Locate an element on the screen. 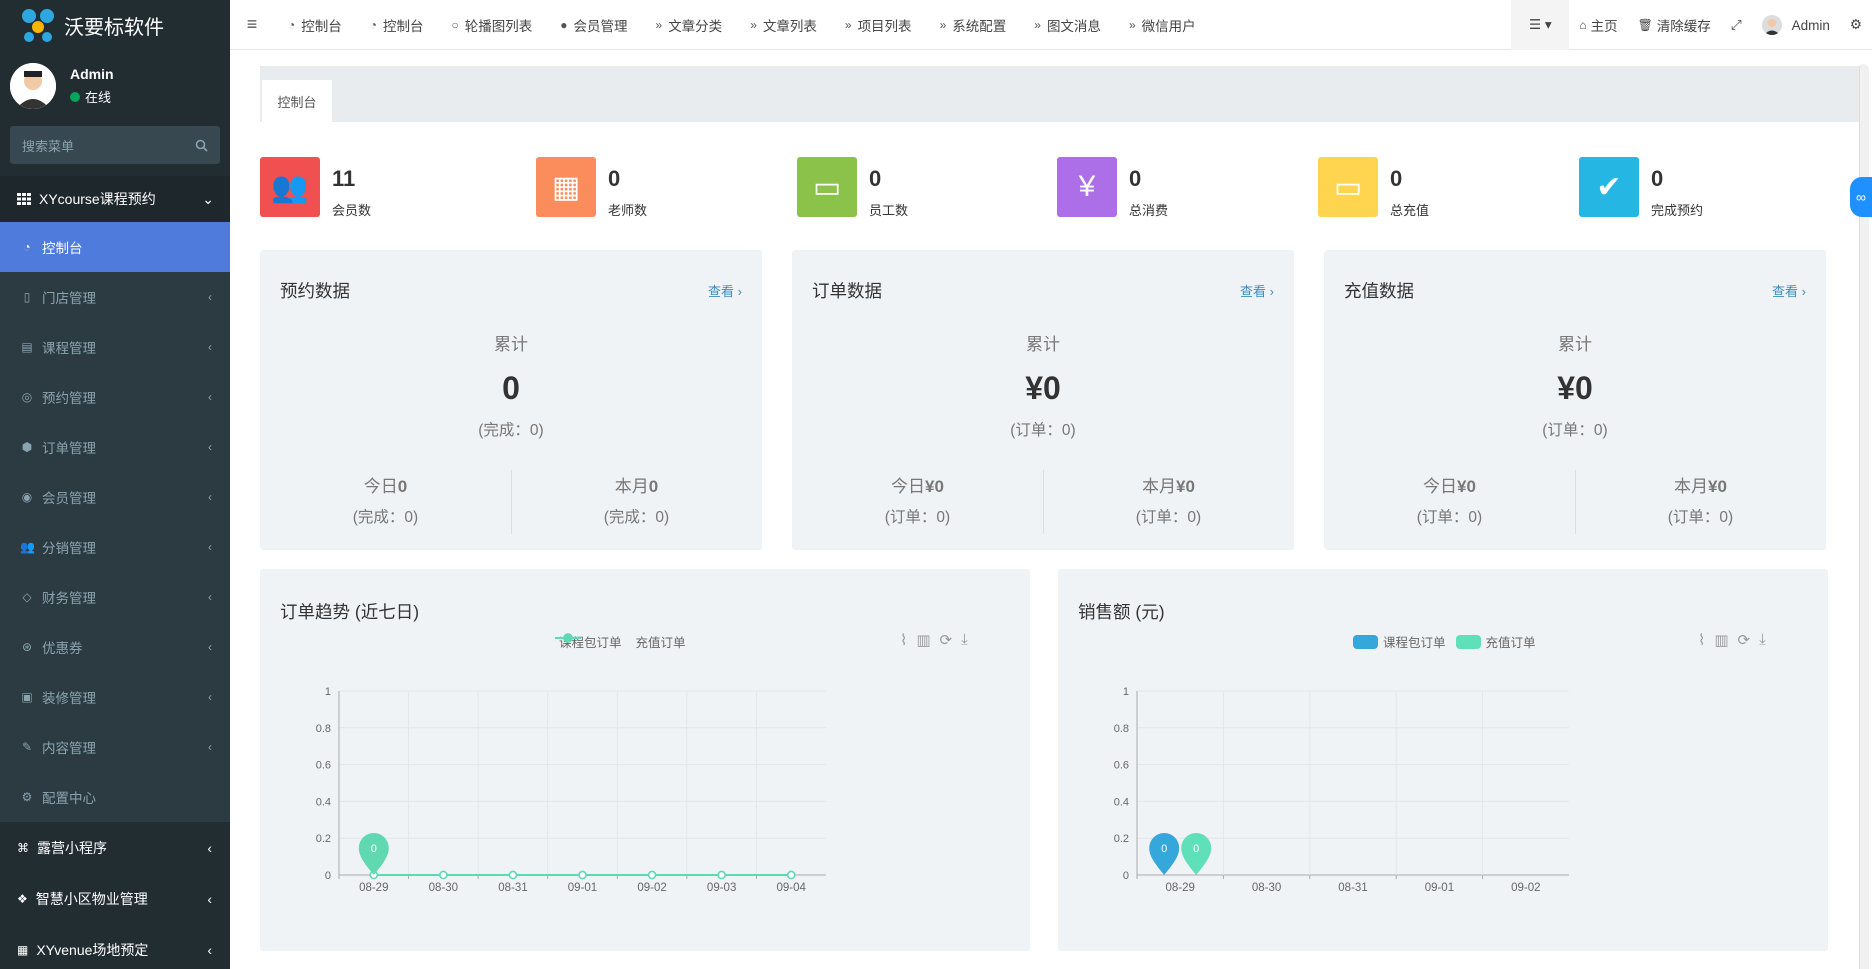  sidebar-group-xycourse: XYcourse课程预约 ⌄ is located at coordinates (115, 199).